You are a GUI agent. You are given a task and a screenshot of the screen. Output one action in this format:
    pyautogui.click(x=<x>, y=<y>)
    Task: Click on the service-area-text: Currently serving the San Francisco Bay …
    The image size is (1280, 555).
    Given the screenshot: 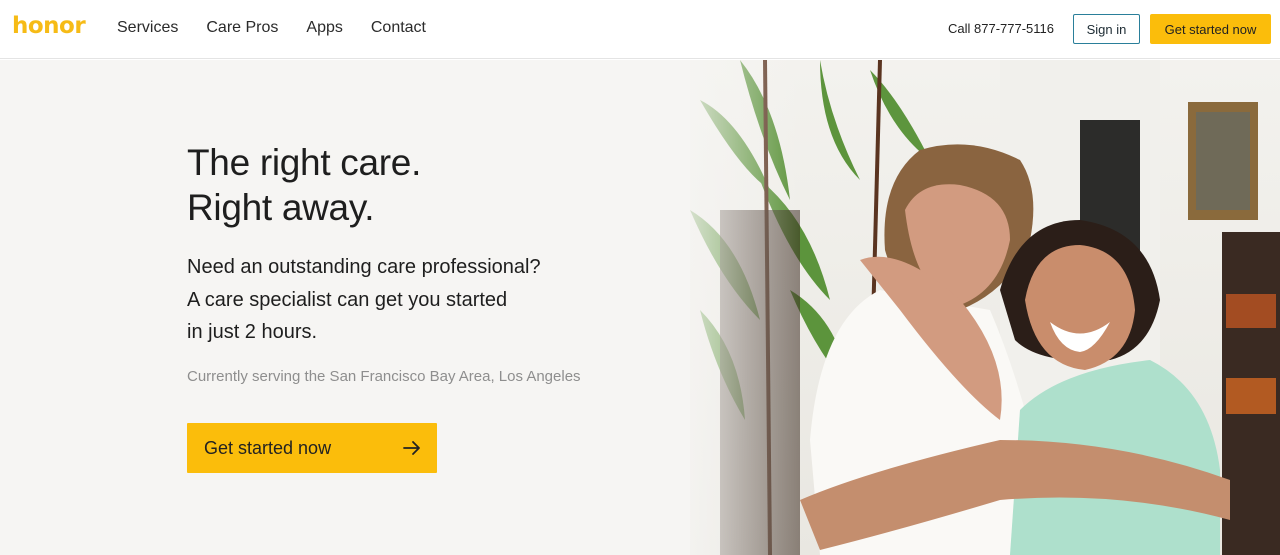 What is the action you would take?
    pyautogui.click(x=384, y=376)
    